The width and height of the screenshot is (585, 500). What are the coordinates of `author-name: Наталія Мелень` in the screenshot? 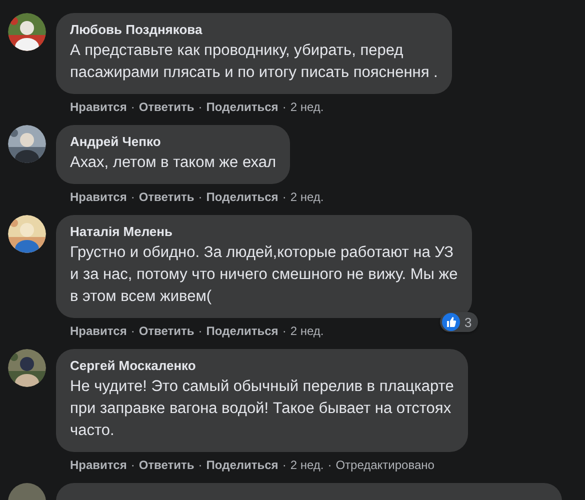 It's located at (264, 231).